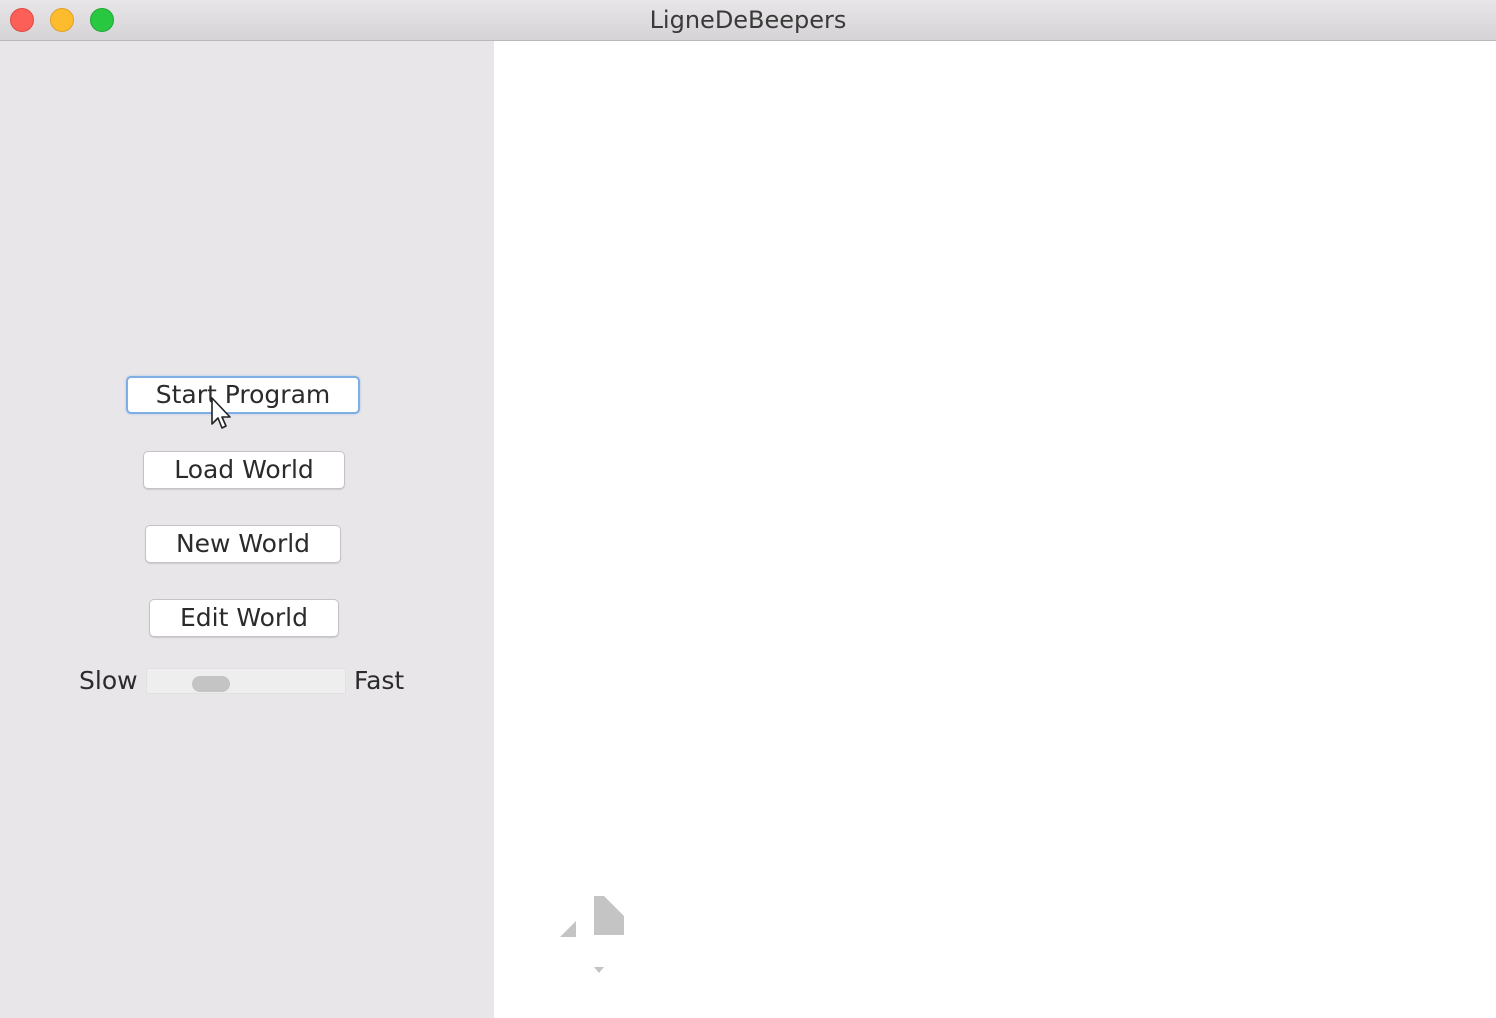 The image size is (1496, 1018). I want to click on start-program-button: Start Program, so click(243, 395).